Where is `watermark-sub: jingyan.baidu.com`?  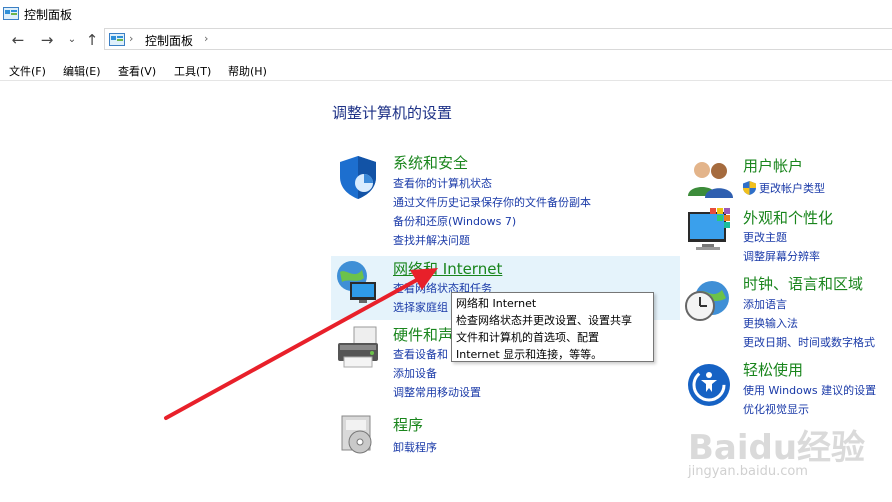
watermark-sub: jingyan.baidu.com is located at coordinates (748, 471).